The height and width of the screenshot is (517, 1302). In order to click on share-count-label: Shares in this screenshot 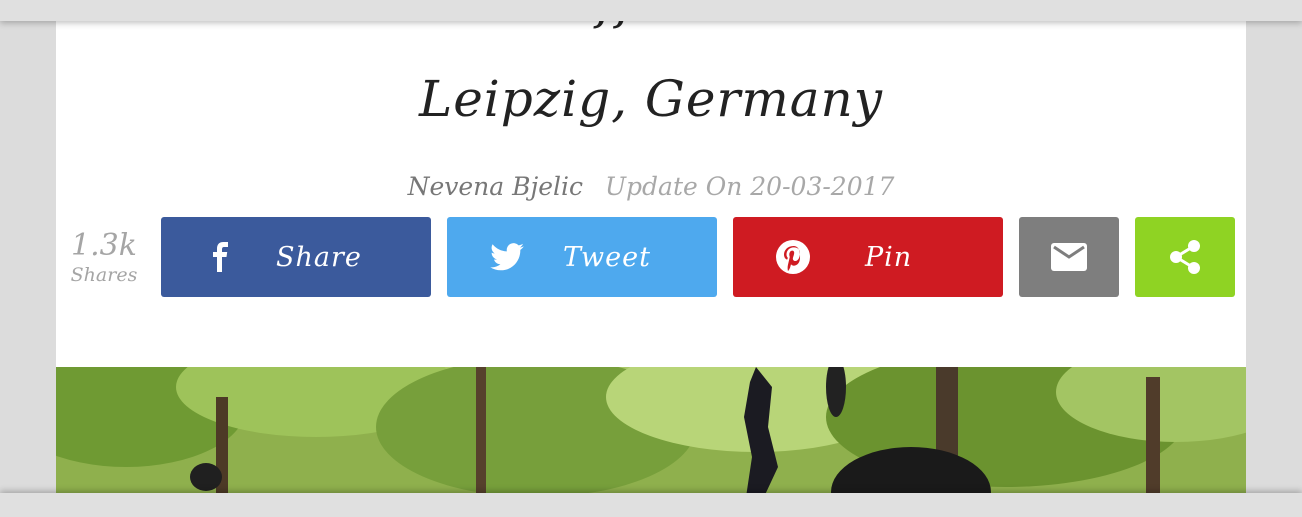, I will do `click(104, 275)`.